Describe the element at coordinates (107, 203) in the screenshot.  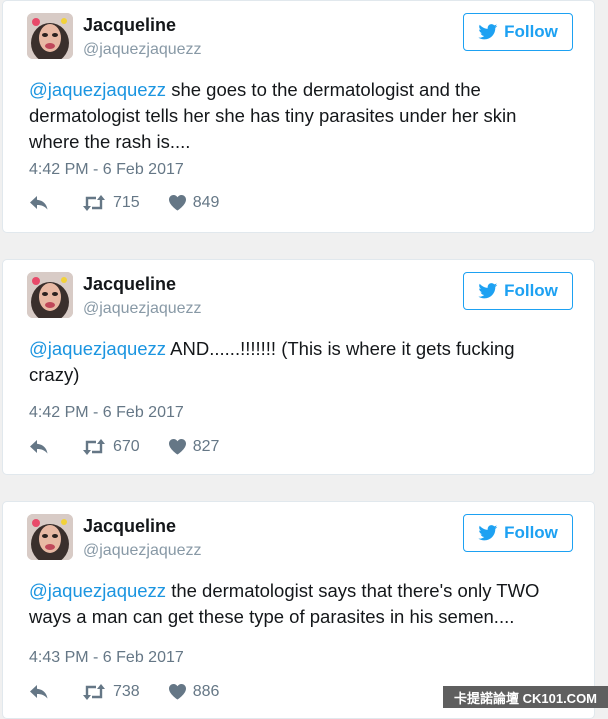
I see `retweet-button: 715` at that location.